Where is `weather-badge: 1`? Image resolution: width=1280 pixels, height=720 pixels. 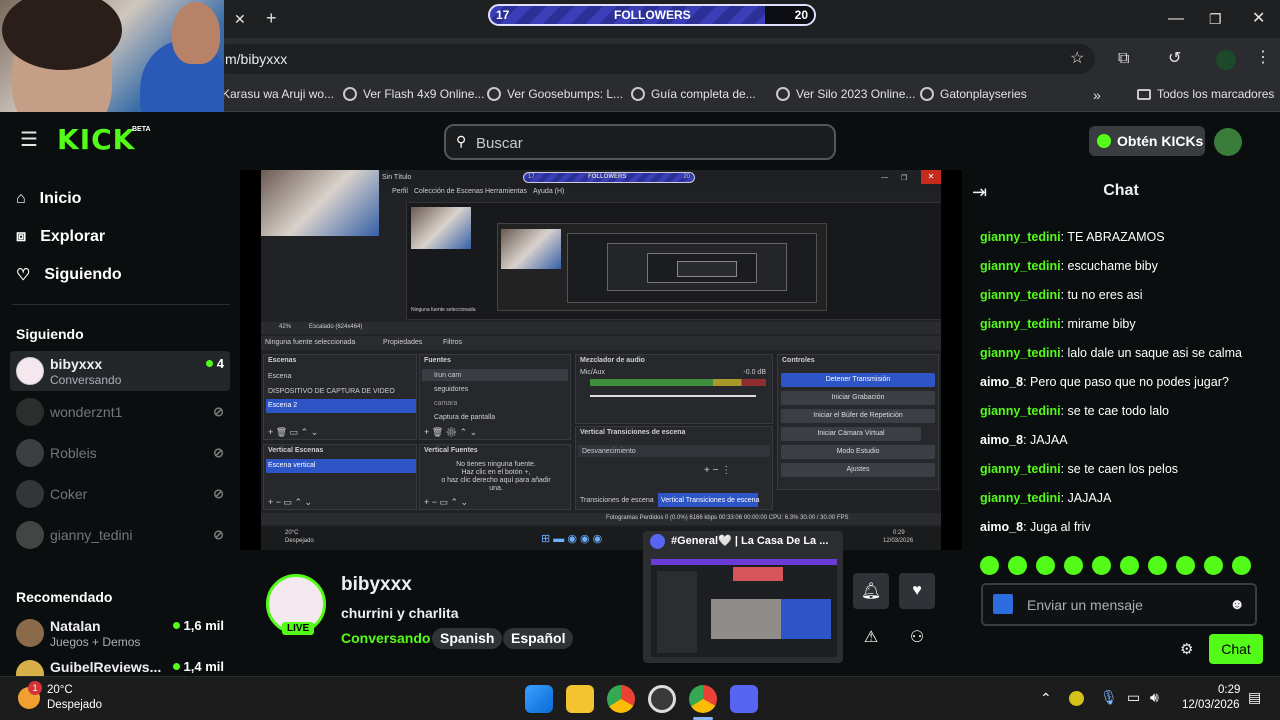 weather-badge: 1 is located at coordinates (35, 688).